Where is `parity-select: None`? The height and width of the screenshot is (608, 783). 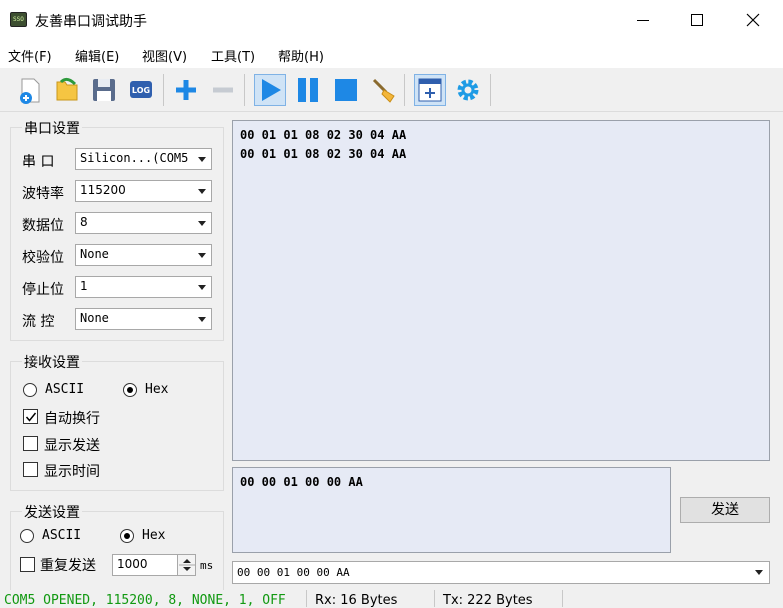
parity-select: None is located at coordinates (143, 255).